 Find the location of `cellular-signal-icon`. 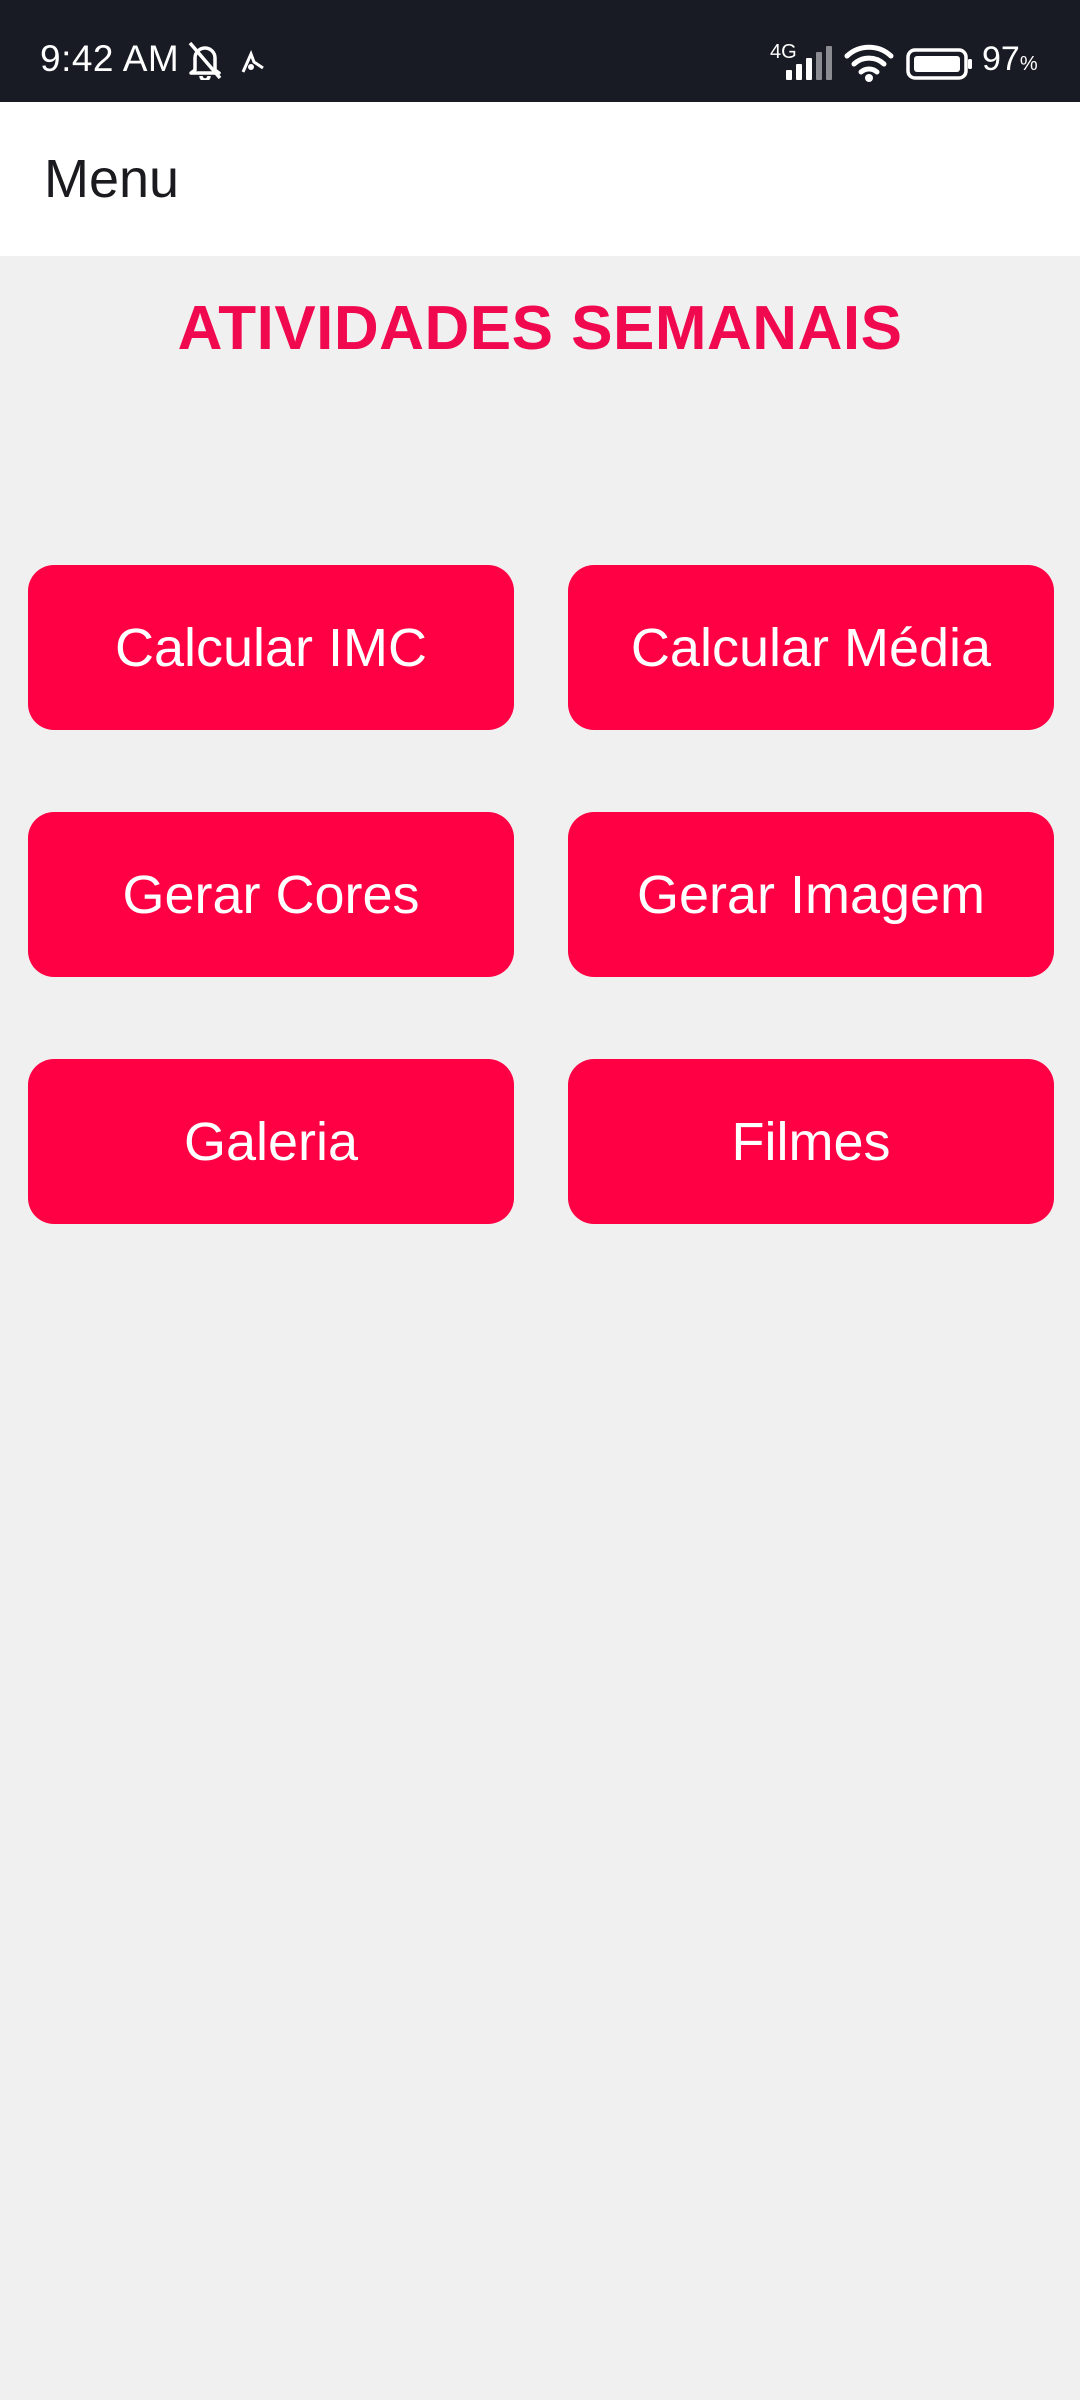

cellular-signal-icon is located at coordinates (809, 63).